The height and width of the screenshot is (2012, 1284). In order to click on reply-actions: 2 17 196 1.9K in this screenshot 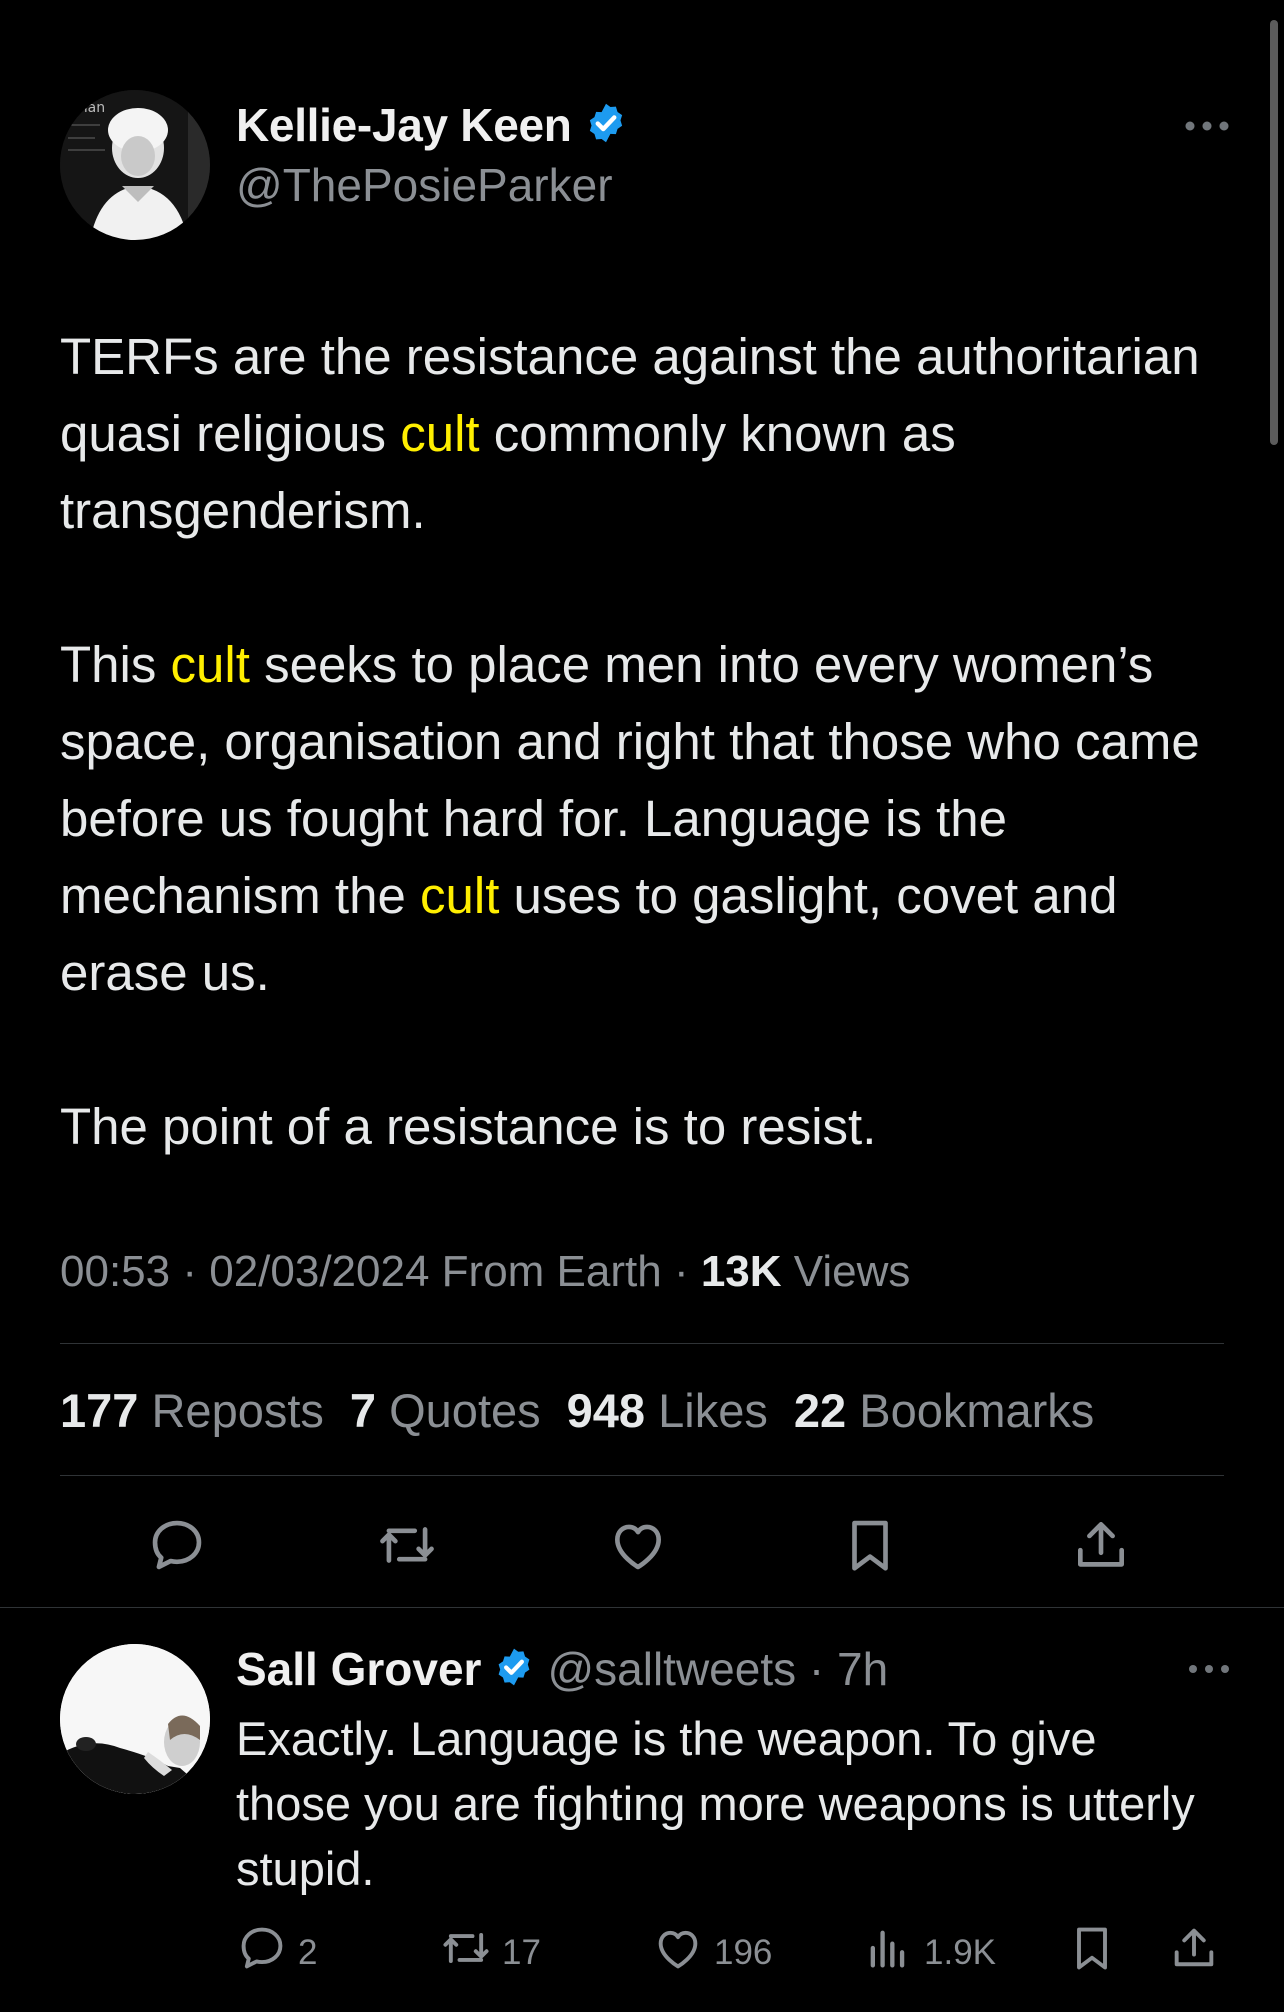, I will do `click(642, 1950)`.